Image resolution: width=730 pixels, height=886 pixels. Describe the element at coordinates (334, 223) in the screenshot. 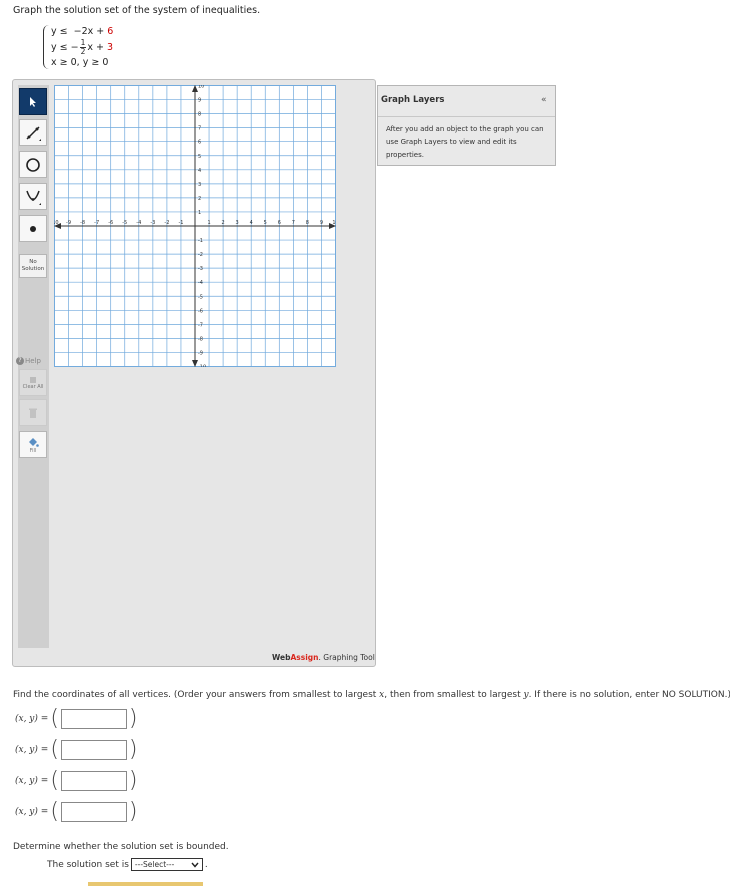

I see `x-tick-label: 10` at that location.